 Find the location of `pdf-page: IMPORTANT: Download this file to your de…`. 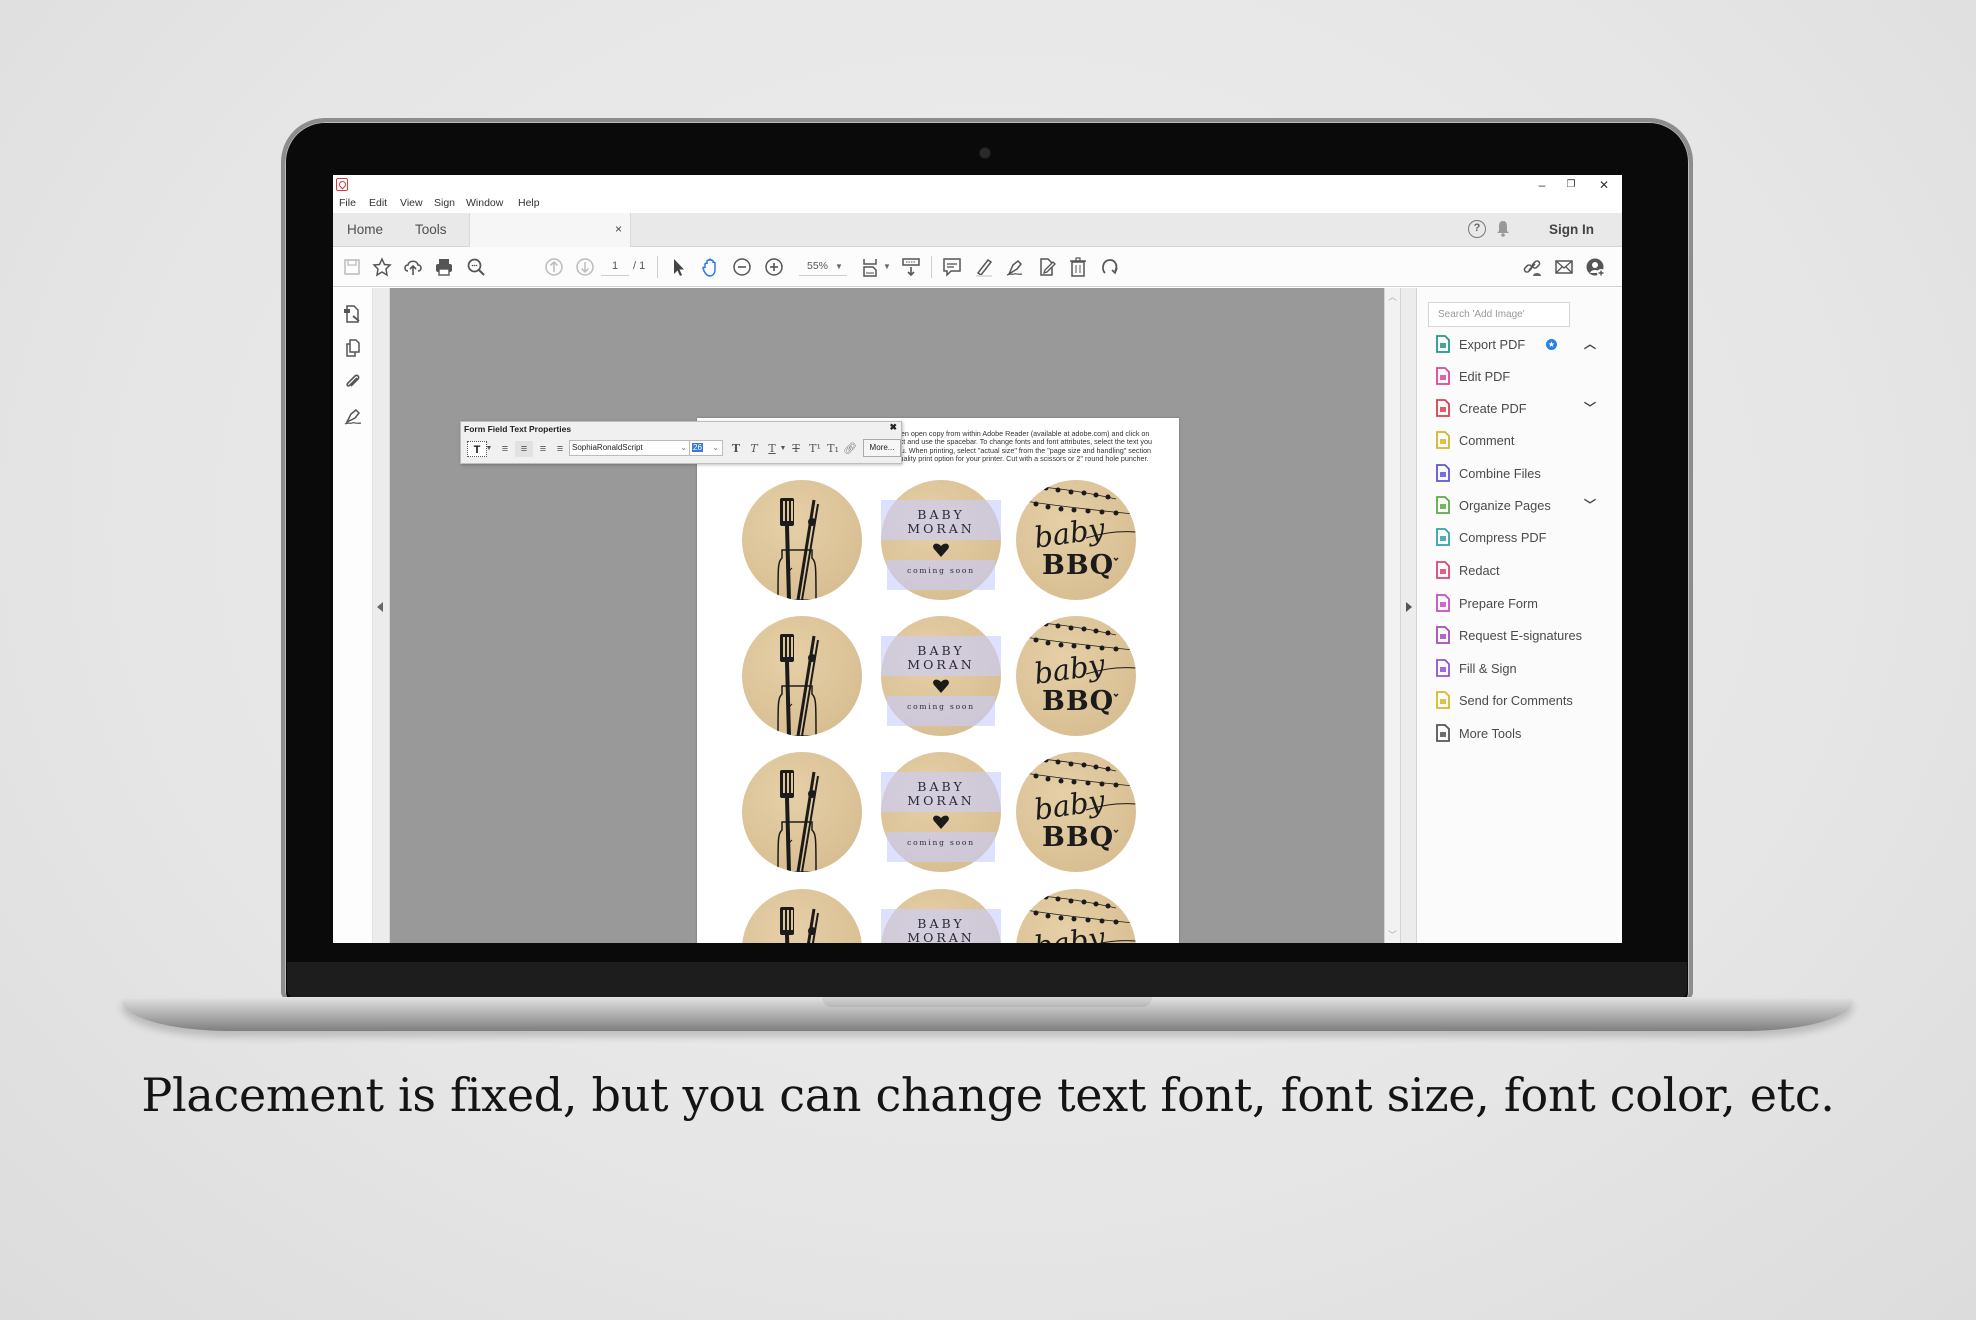

pdf-page: IMPORTANT: Download this file to your de… is located at coordinates (938, 680).